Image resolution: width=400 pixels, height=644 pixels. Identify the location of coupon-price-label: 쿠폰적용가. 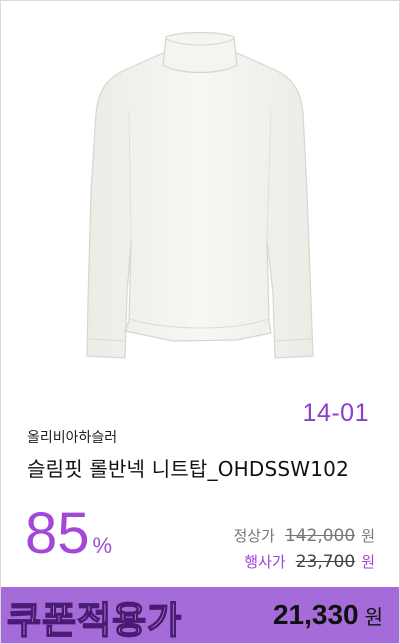
(94, 620).